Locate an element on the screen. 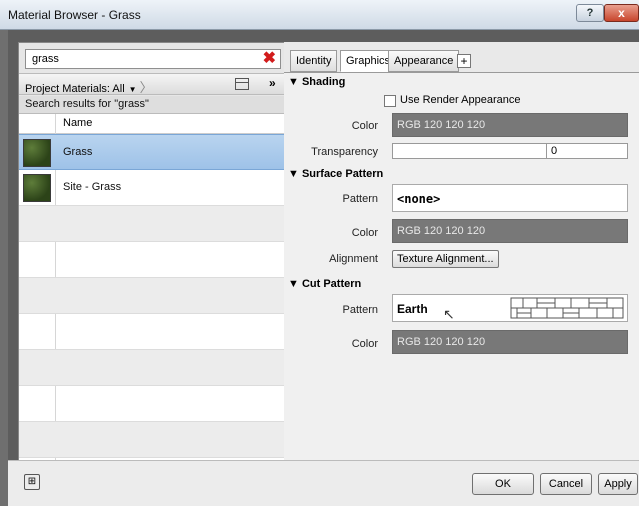 Image resolution: width=639 pixels, height=506 pixels. shading-heading: ▼ Shading is located at coordinates (316, 82).